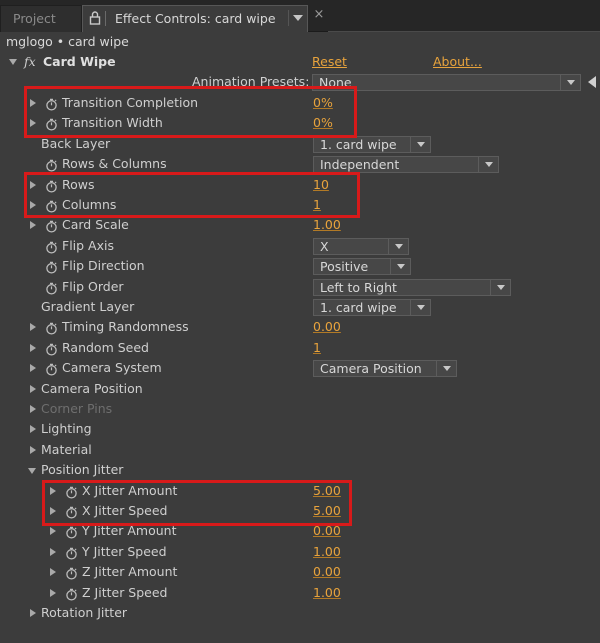 Image resolution: width=600 pixels, height=643 pixels. What do you see at coordinates (82, 470) in the screenshot?
I see `property-label: Position Jitter` at bounding box center [82, 470].